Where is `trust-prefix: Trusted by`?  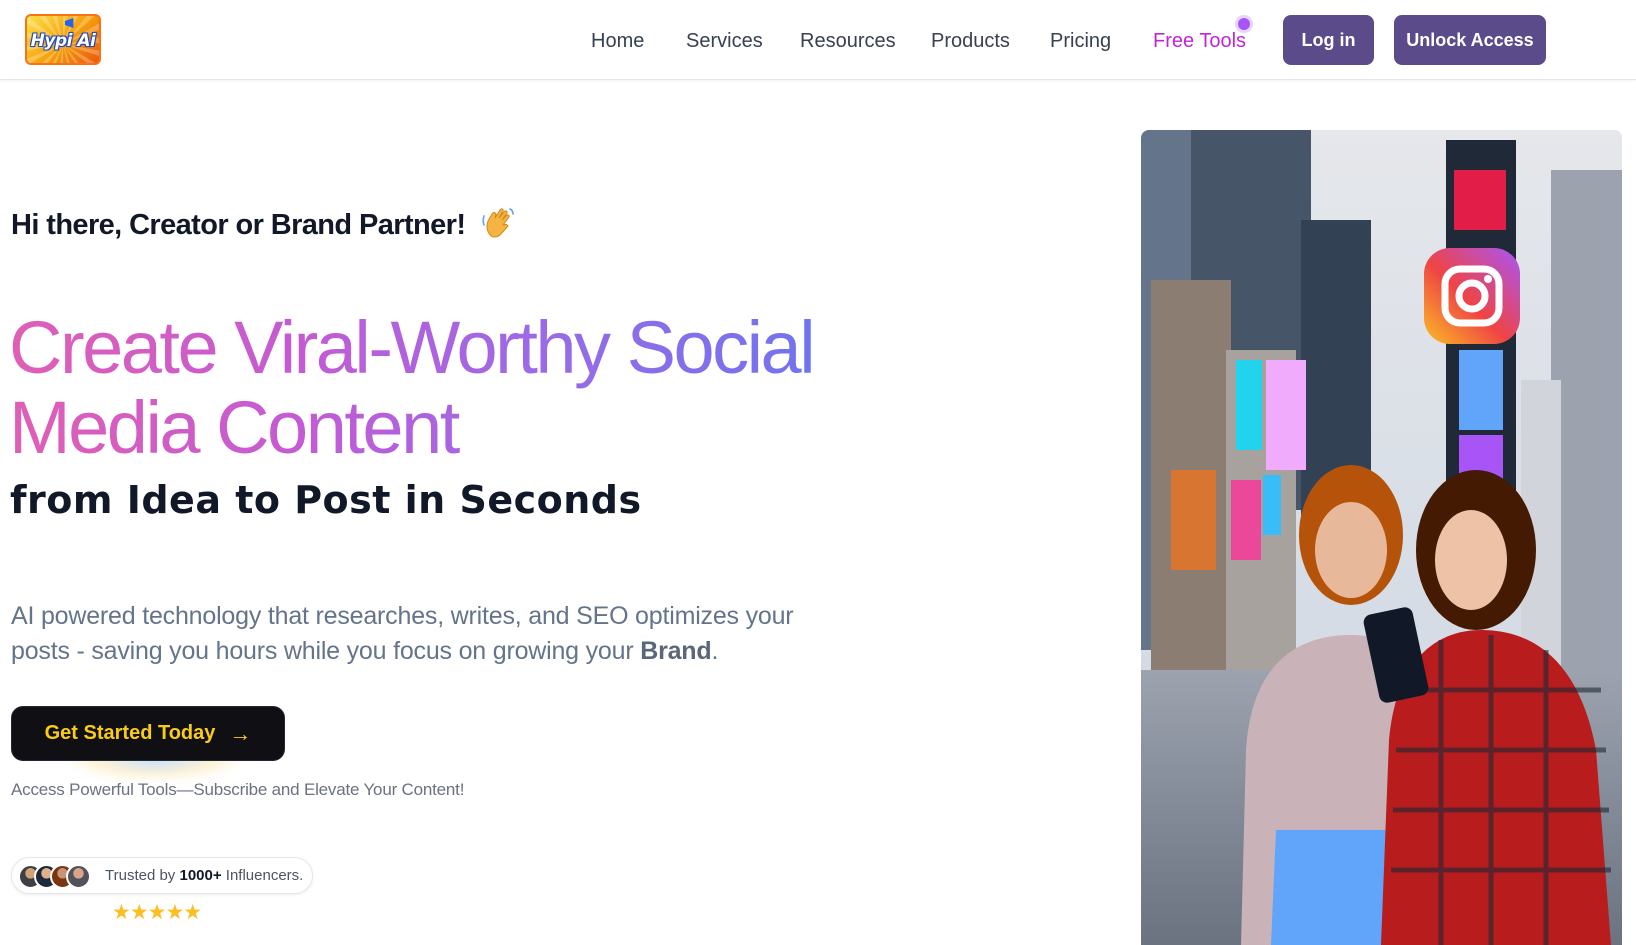 trust-prefix: Trusted by is located at coordinates (142, 875).